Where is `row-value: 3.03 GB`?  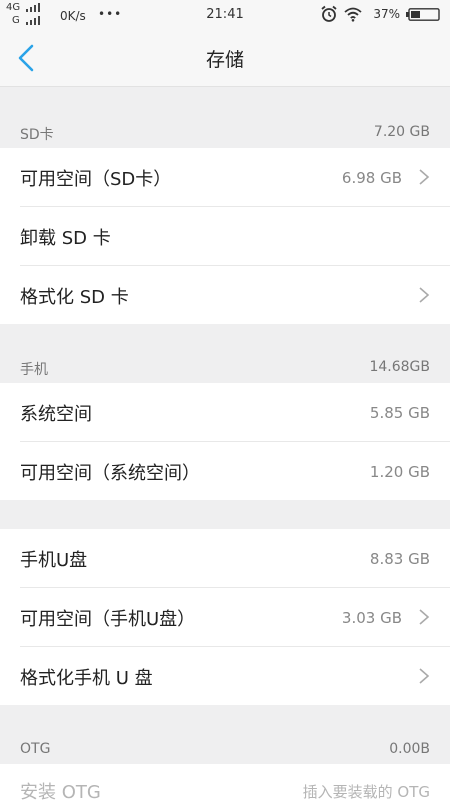 row-value: 3.03 GB is located at coordinates (371, 618).